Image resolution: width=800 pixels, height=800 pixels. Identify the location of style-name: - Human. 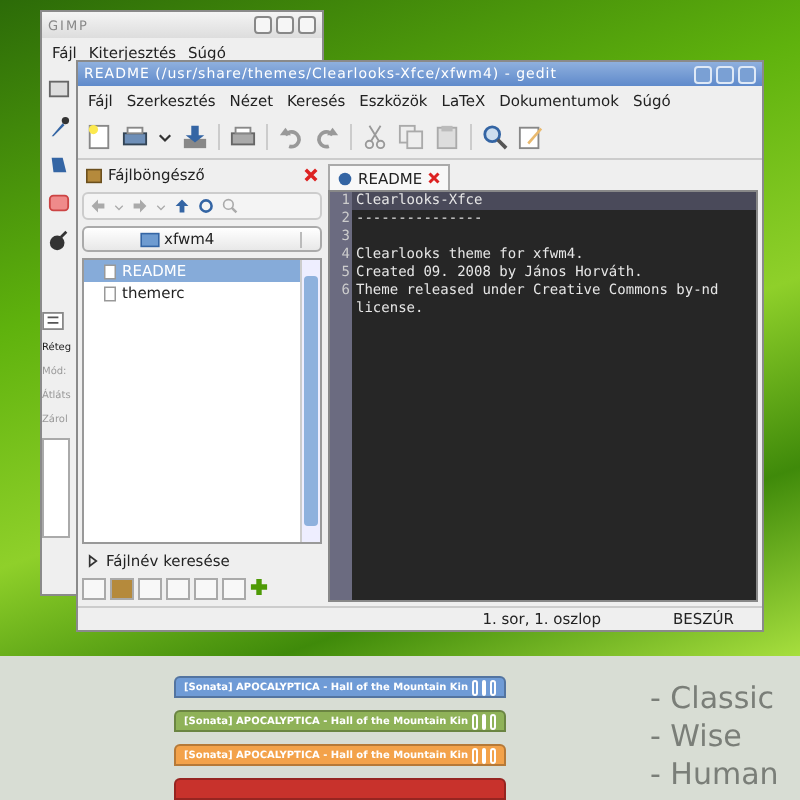
(714, 775).